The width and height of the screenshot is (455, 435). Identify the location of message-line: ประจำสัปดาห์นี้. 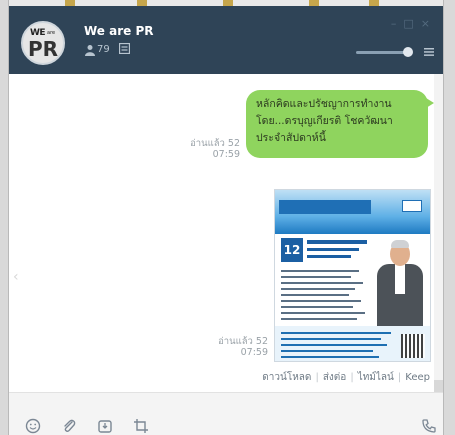
(291, 138).